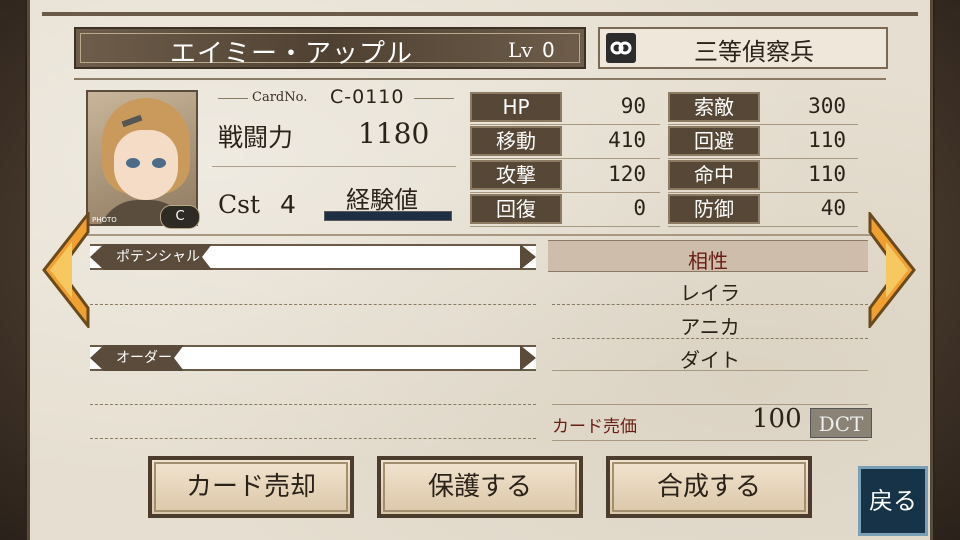  Describe the element at coordinates (714, 209) in the screenshot. I see `stat-label-defense: 防御` at that location.